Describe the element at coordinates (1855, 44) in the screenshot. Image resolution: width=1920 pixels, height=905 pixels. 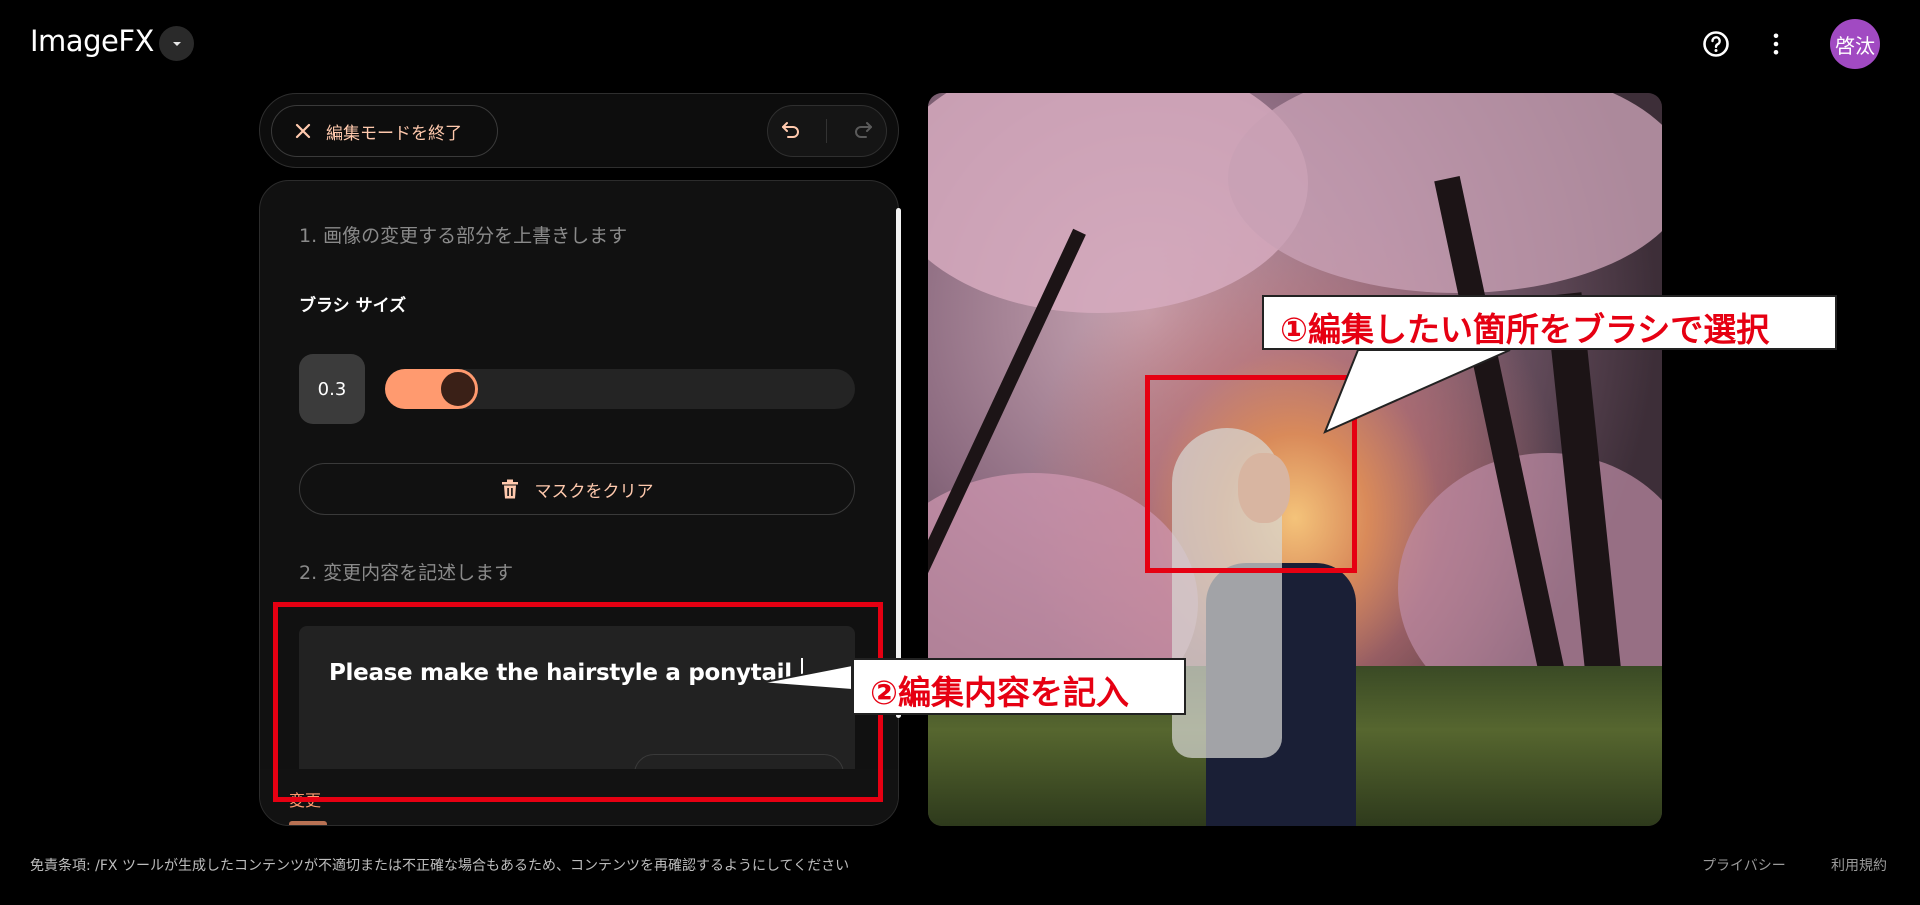
I see `user-avatar: 啓汰` at that location.